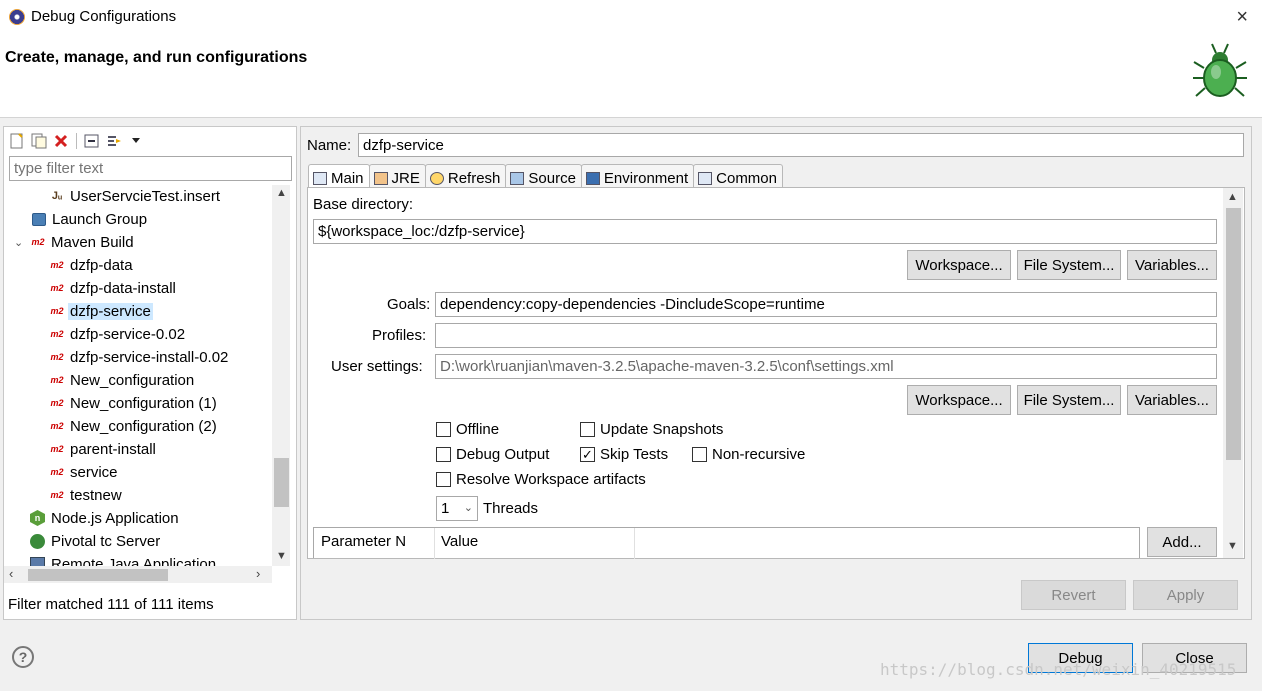 This screenshot has width=1262, height=691. Describe the element at coordinates (397, 176) in the screenshot. I see `tab-jre: JRE` at that location.